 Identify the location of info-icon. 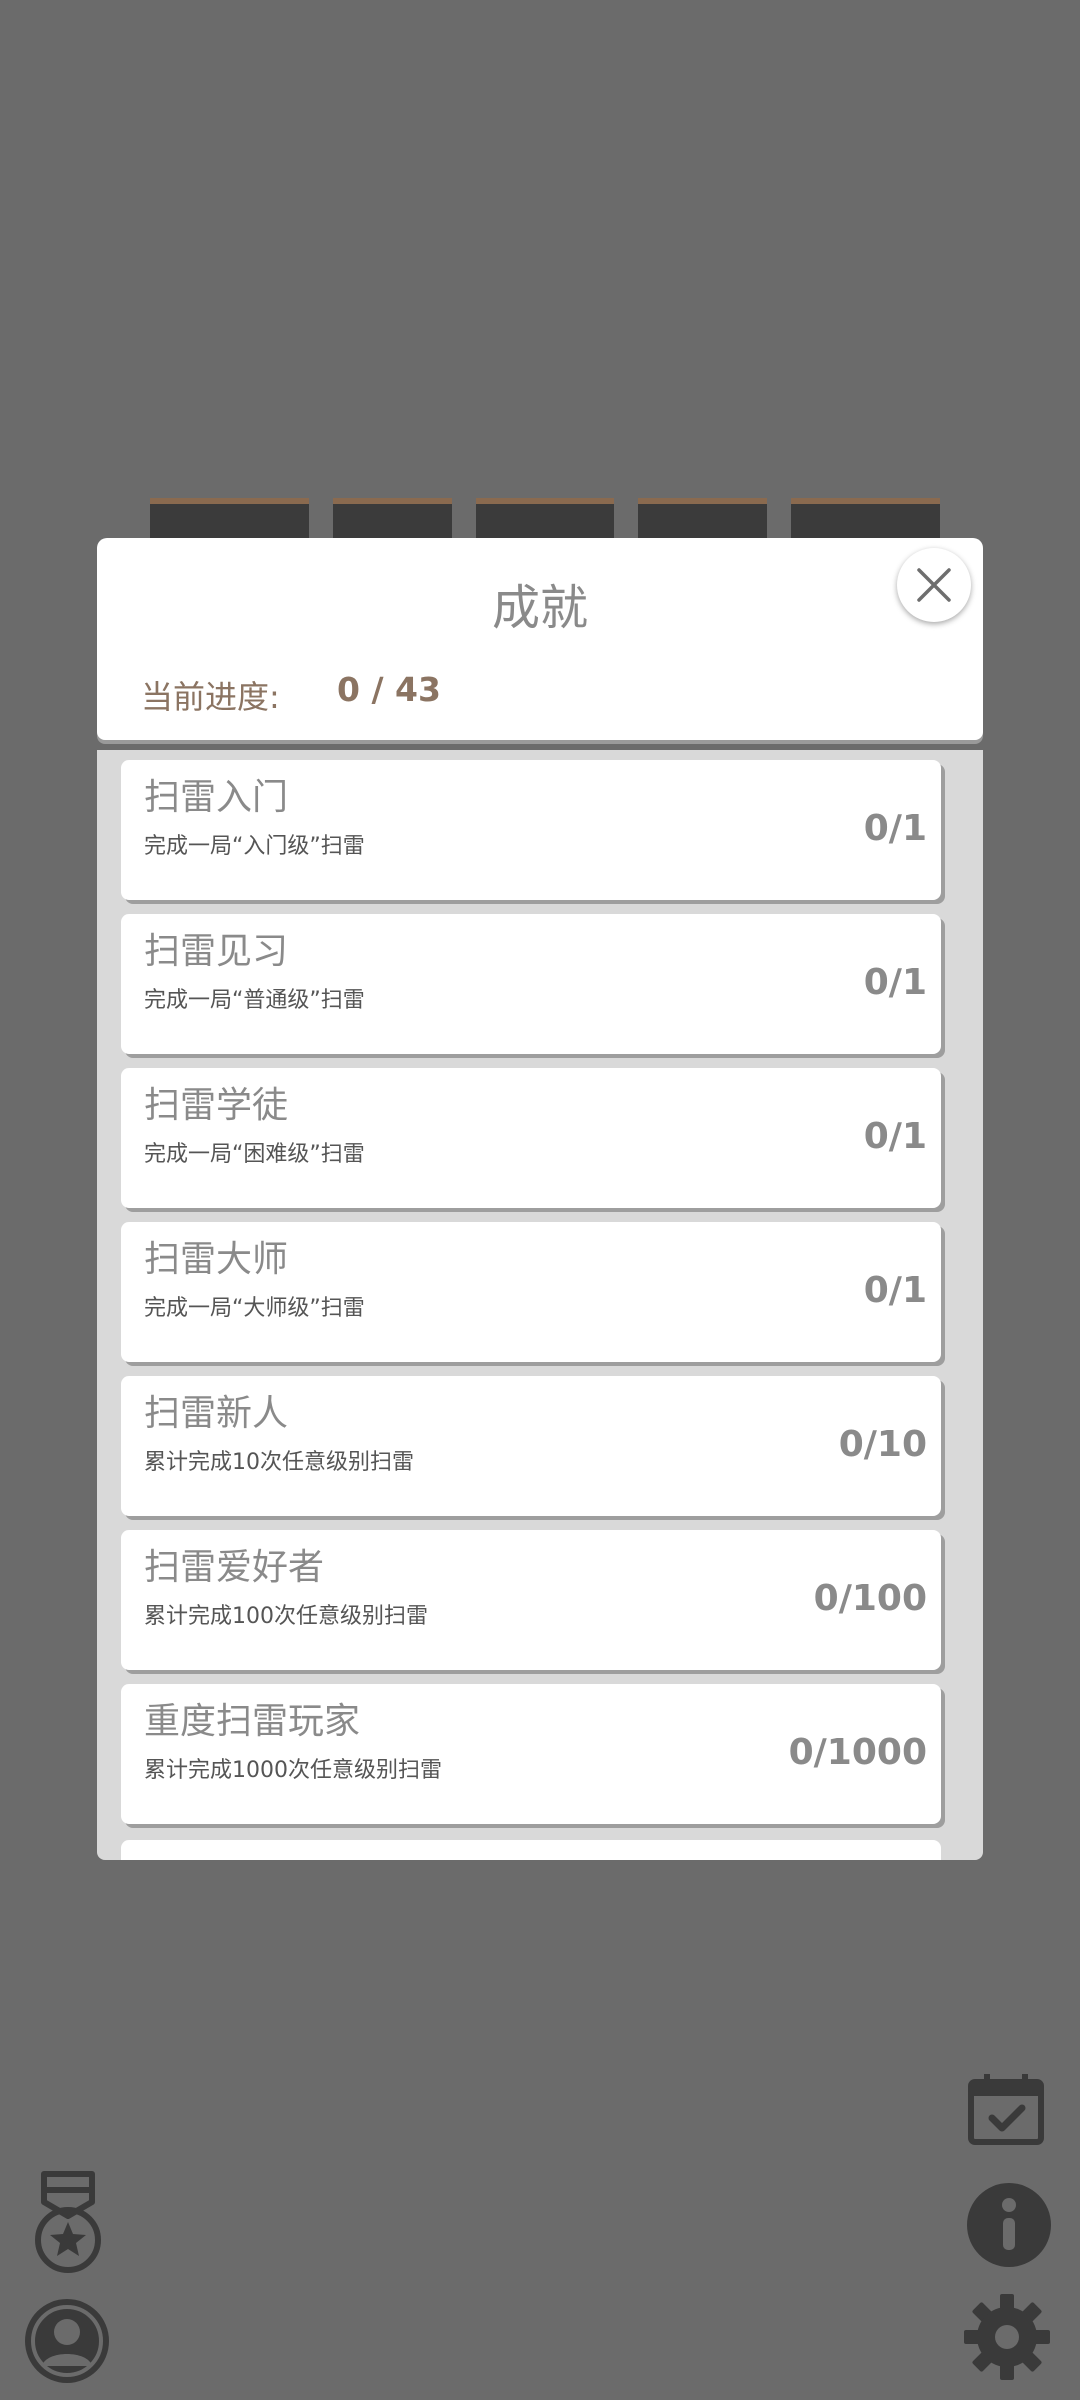
(1009, 2225).